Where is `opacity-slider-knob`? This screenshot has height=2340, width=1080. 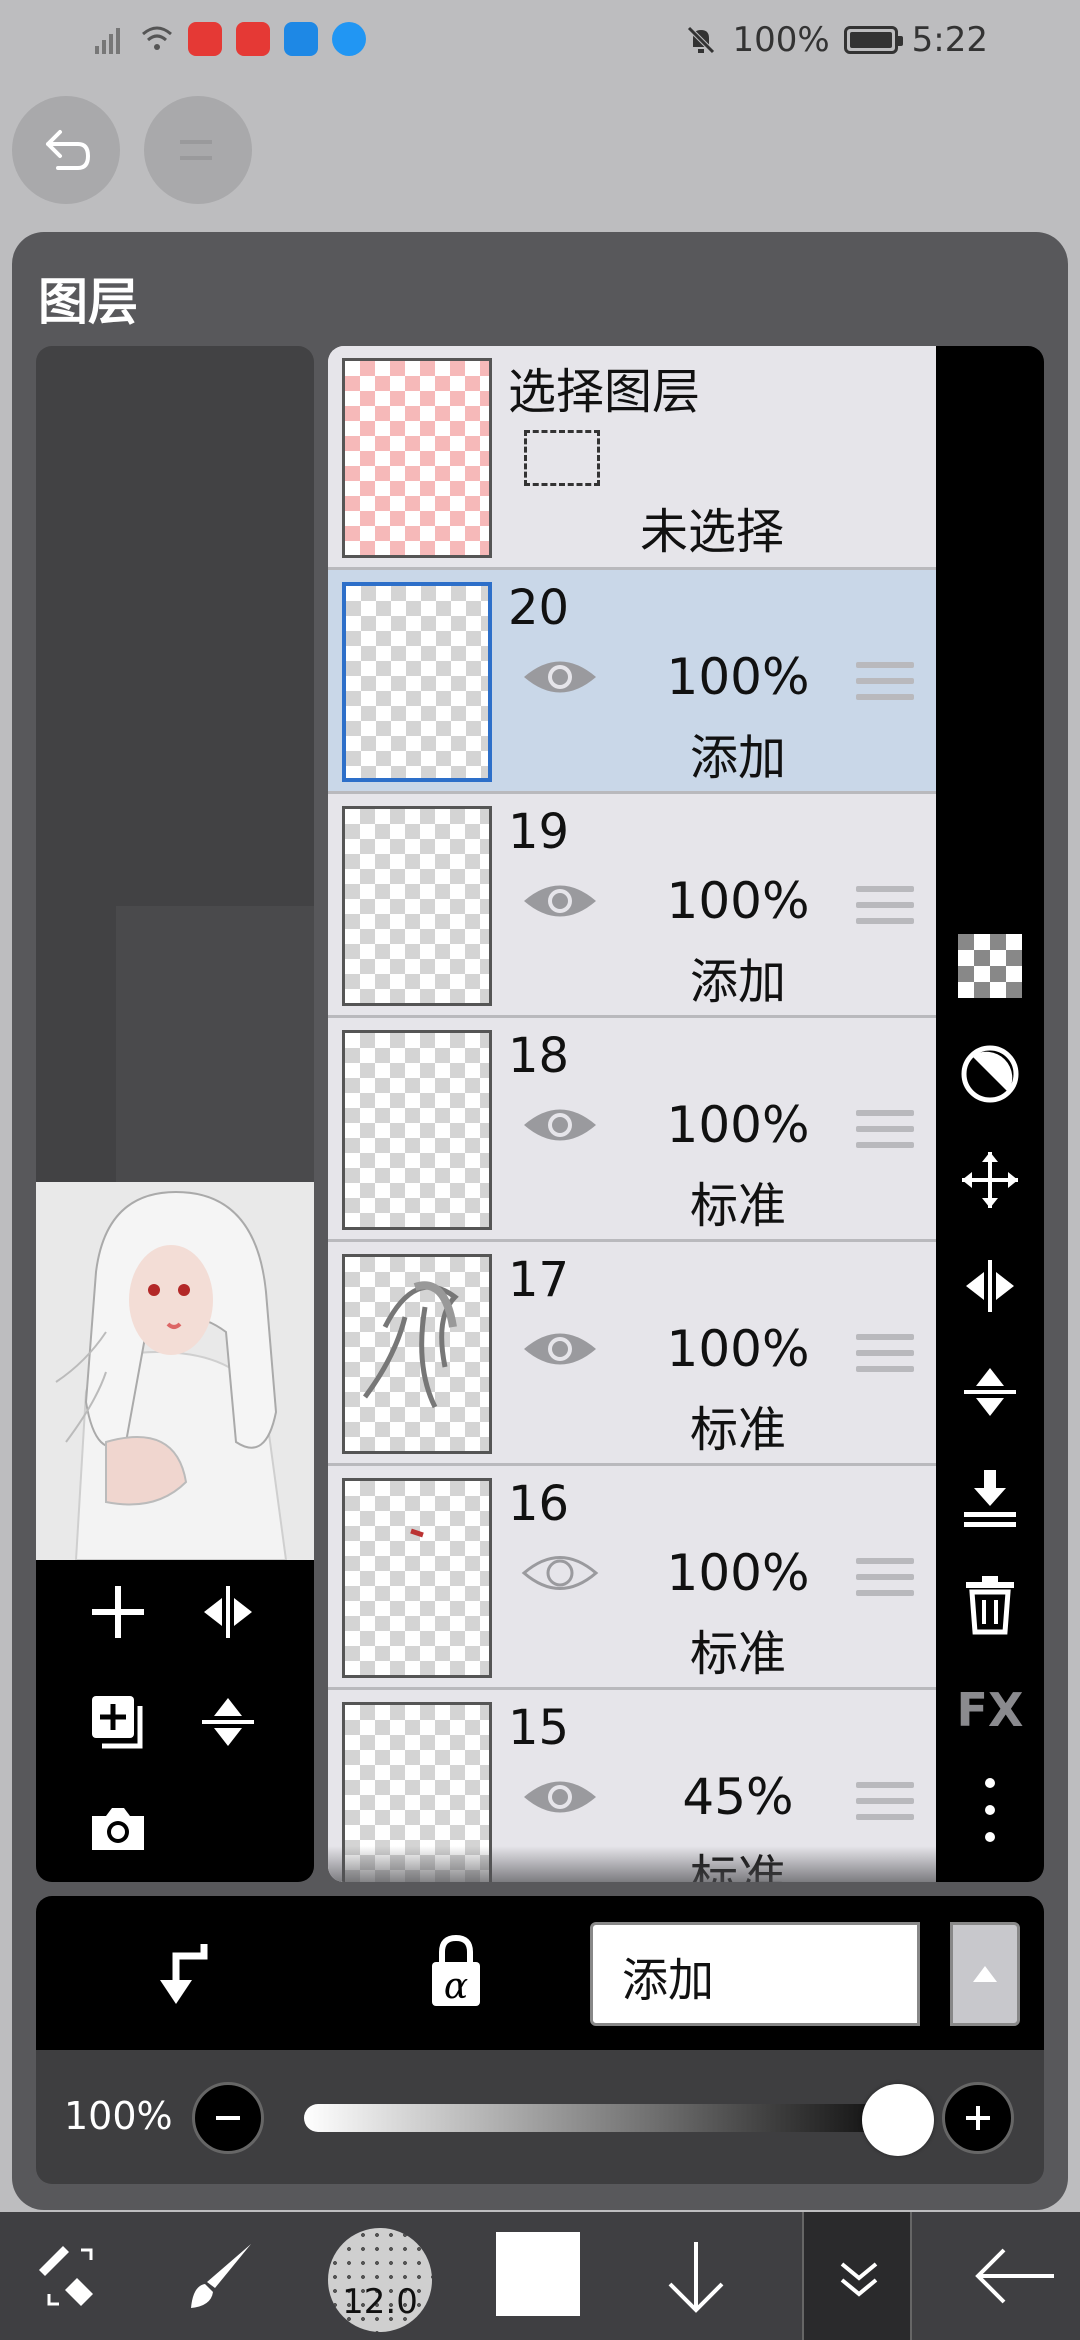
opacity-slider-knob is located at coordinates (898, 2120).